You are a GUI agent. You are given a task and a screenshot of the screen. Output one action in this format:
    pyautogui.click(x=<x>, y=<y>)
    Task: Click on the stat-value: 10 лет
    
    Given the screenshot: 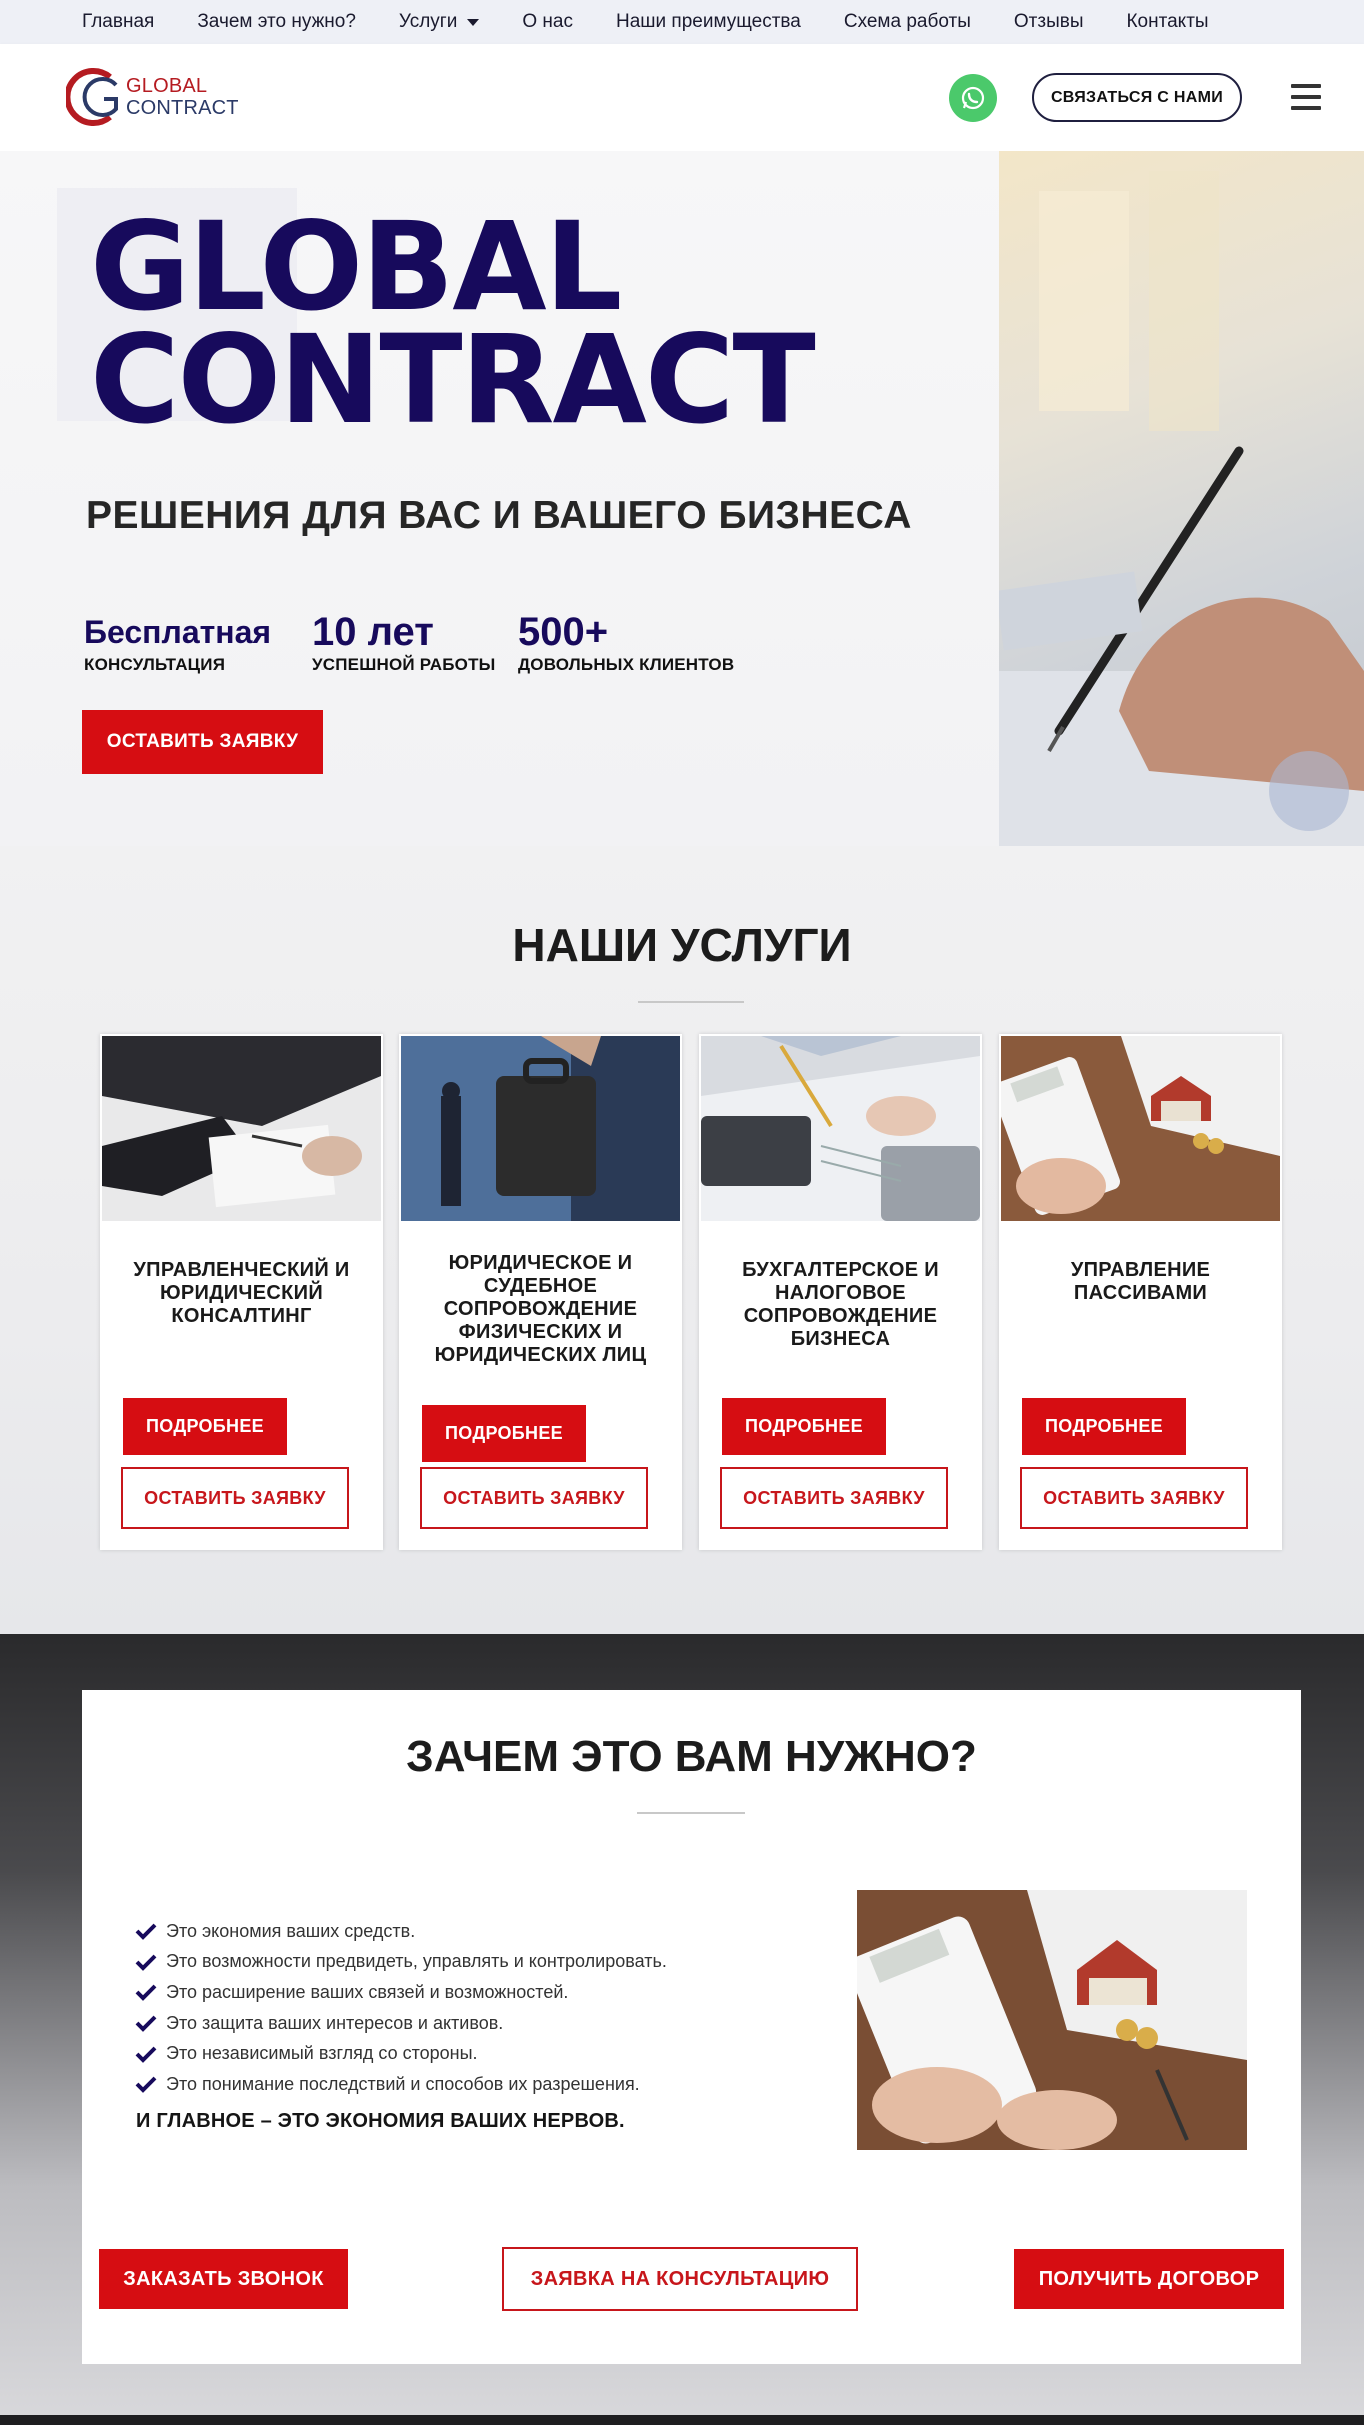 What is the action you would take?
    pyautogui.click(x=373, y=632)
    